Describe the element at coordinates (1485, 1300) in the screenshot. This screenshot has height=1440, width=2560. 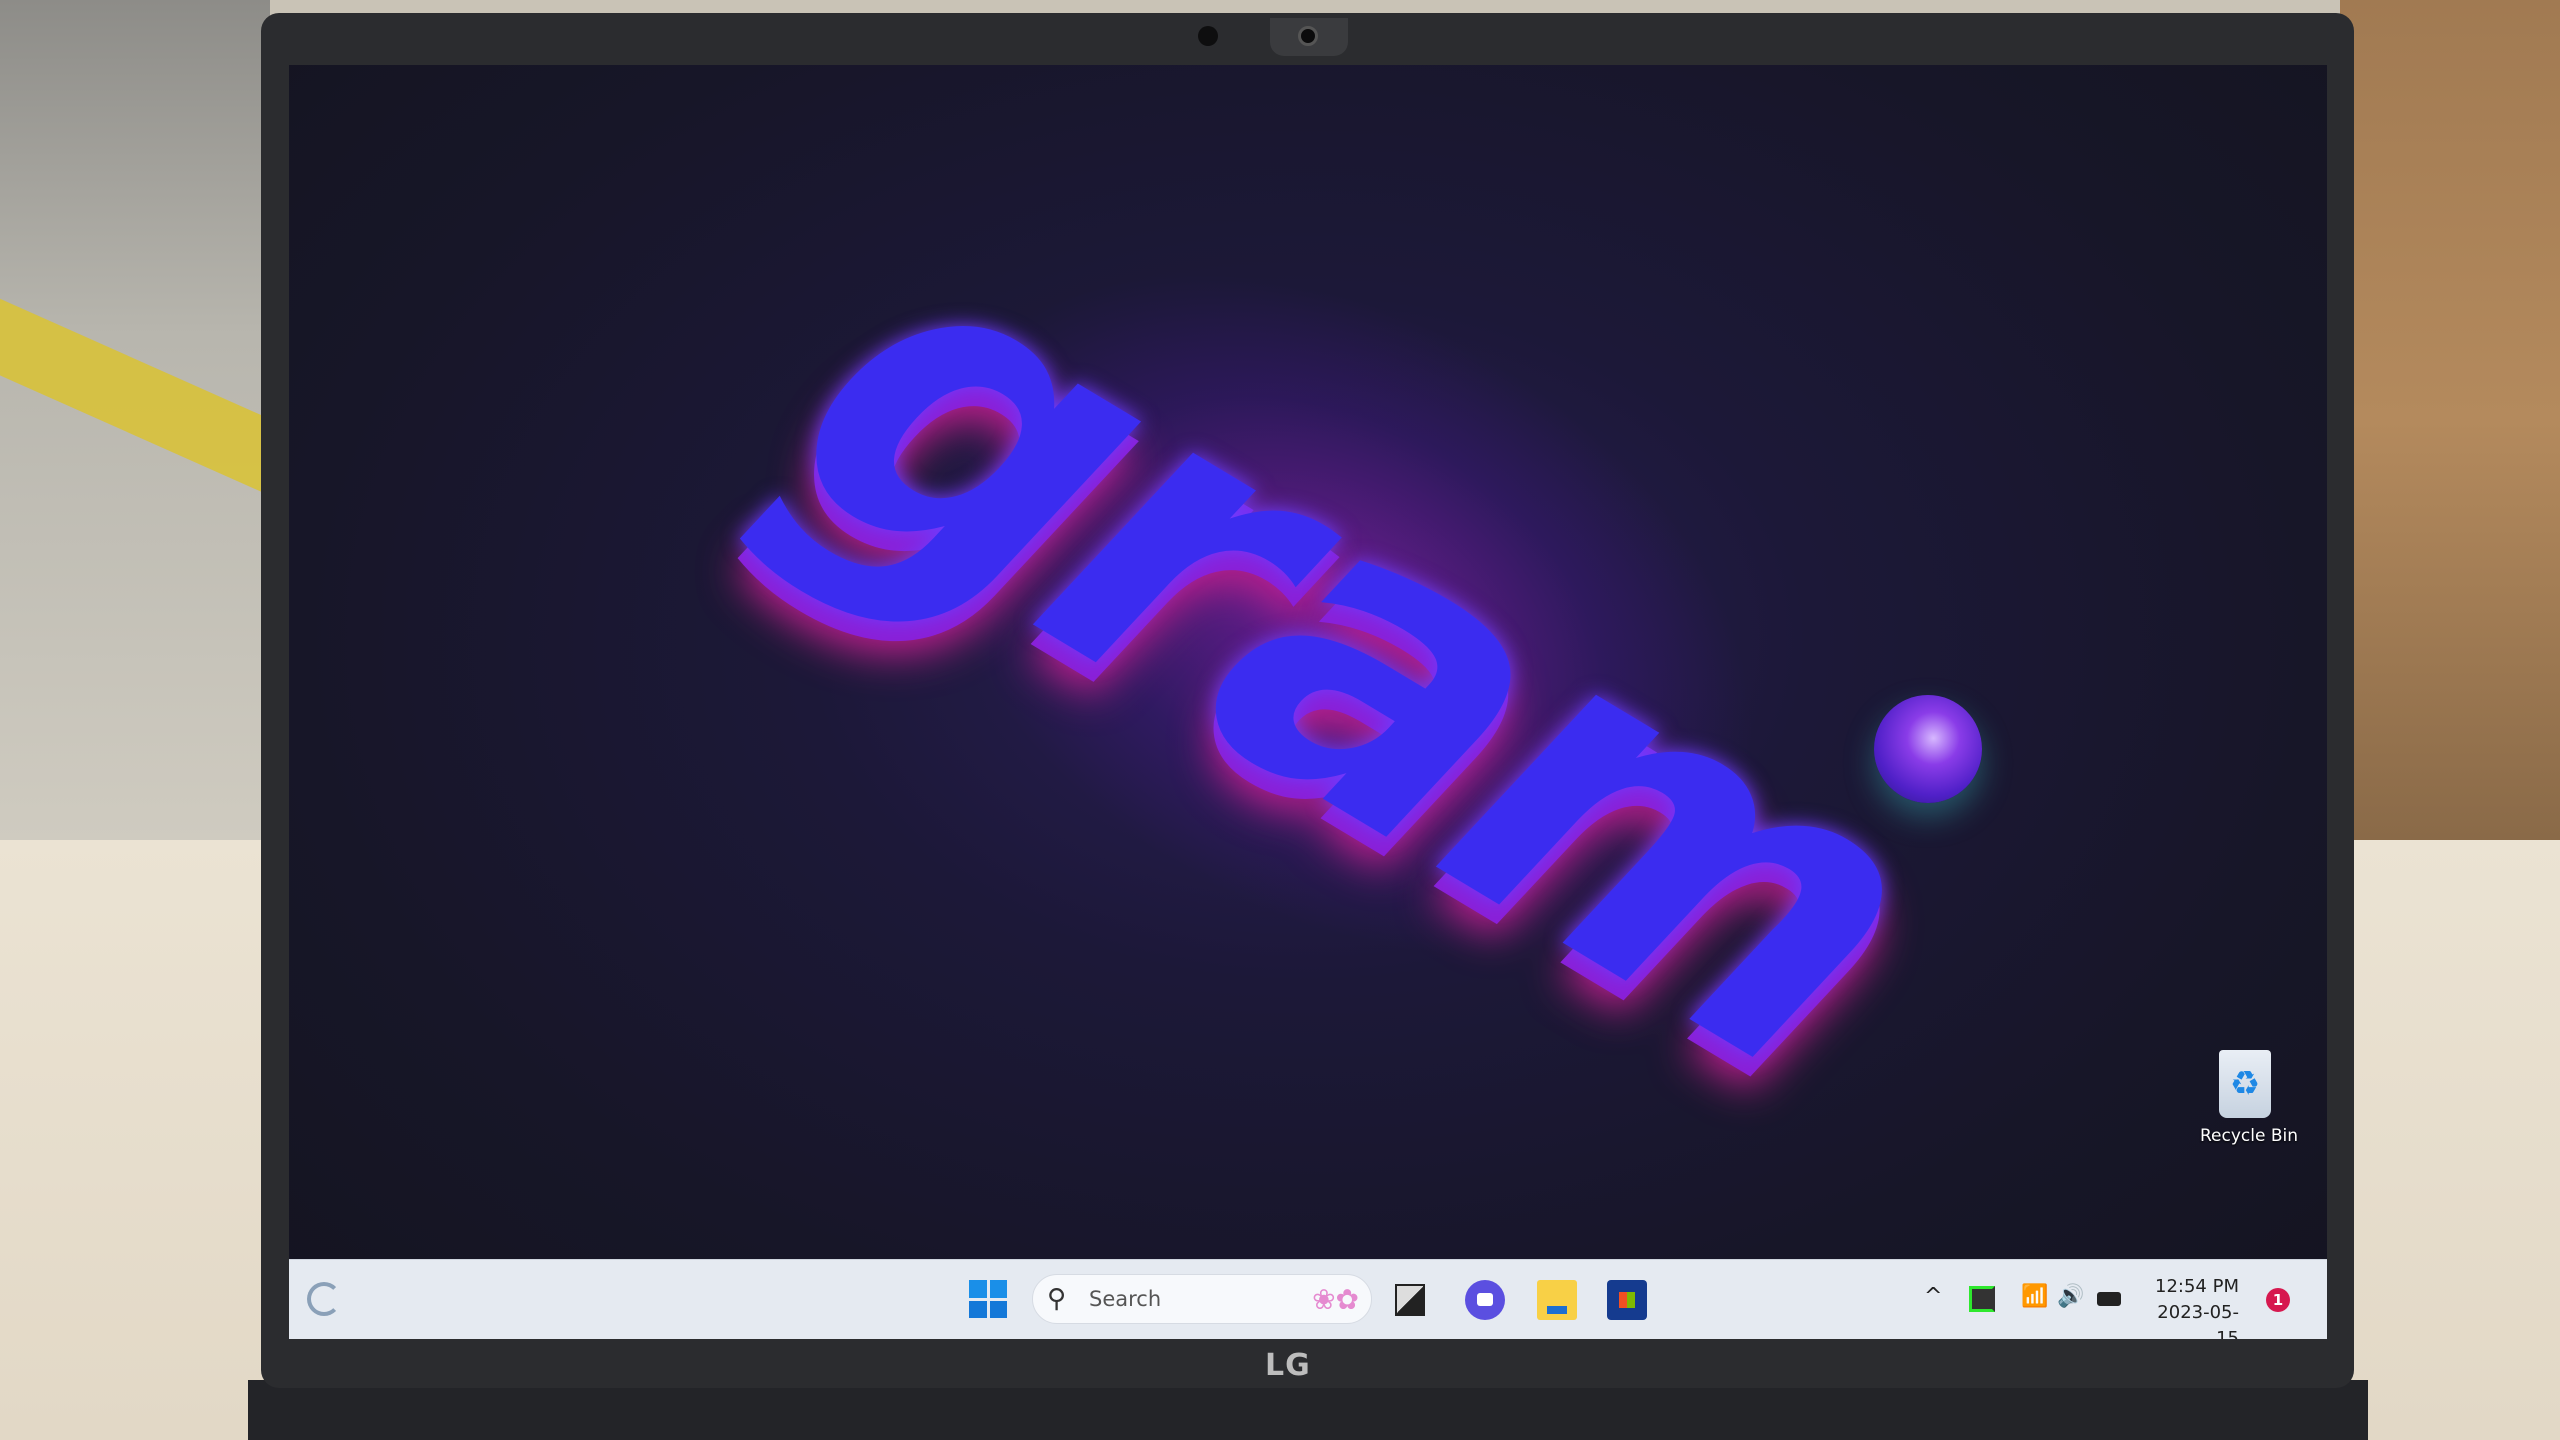
I see `teams-chat-icon` at that location.